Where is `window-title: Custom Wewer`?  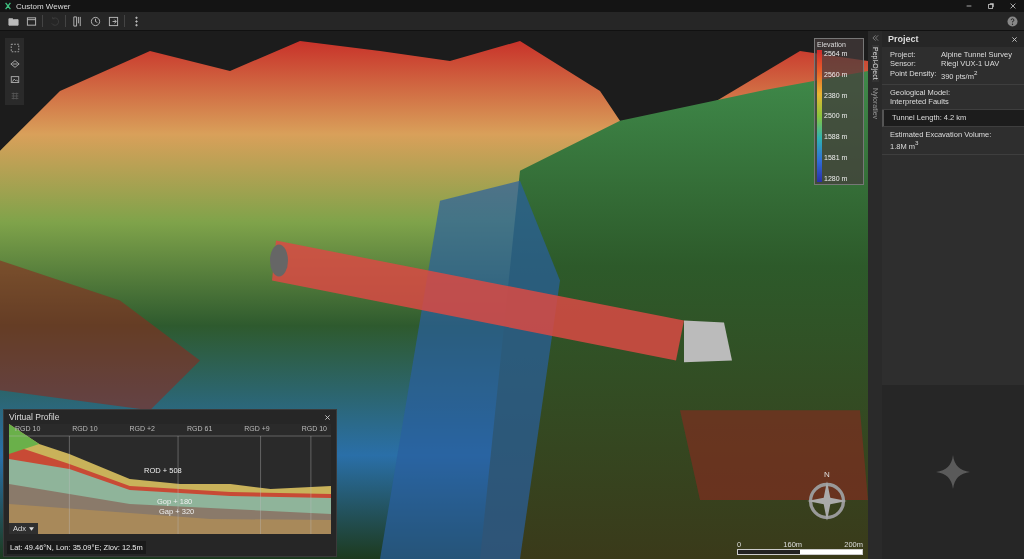
window-title: Custom Wewer is located at coordinates (43, 6).